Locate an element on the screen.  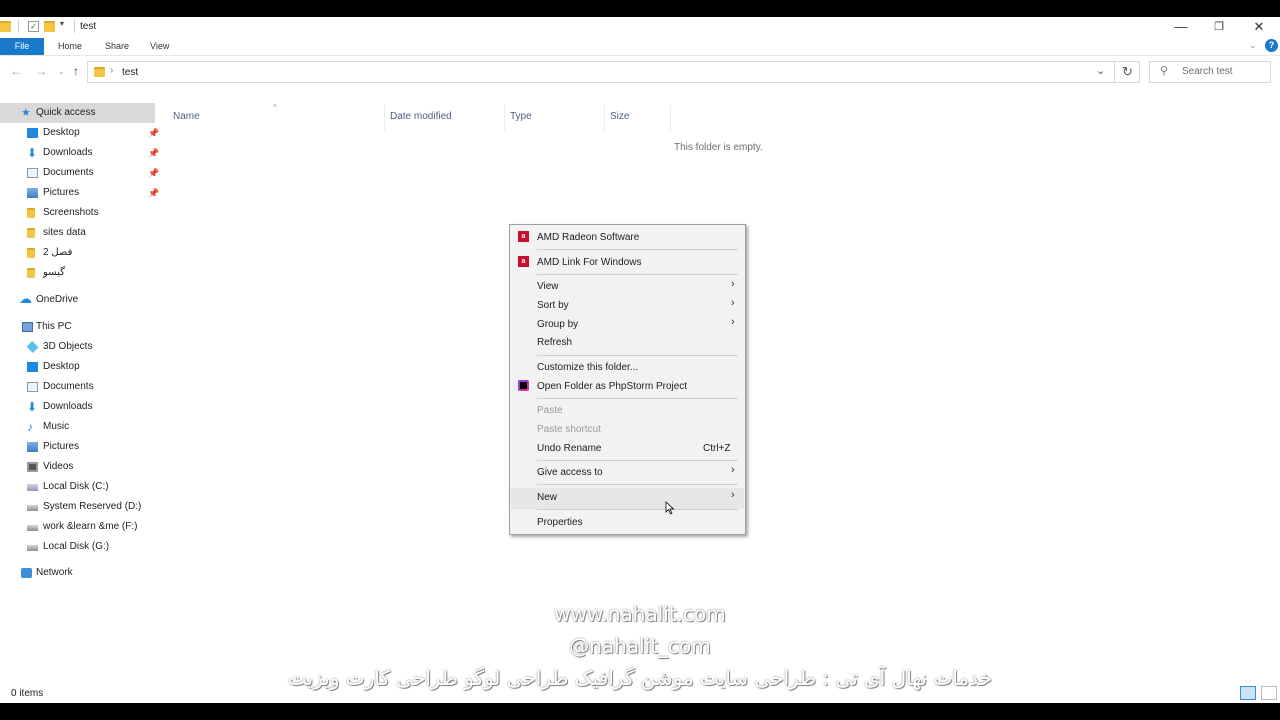
address-bar: › test ⌄ ↻ is located at coordinates (613, 72).